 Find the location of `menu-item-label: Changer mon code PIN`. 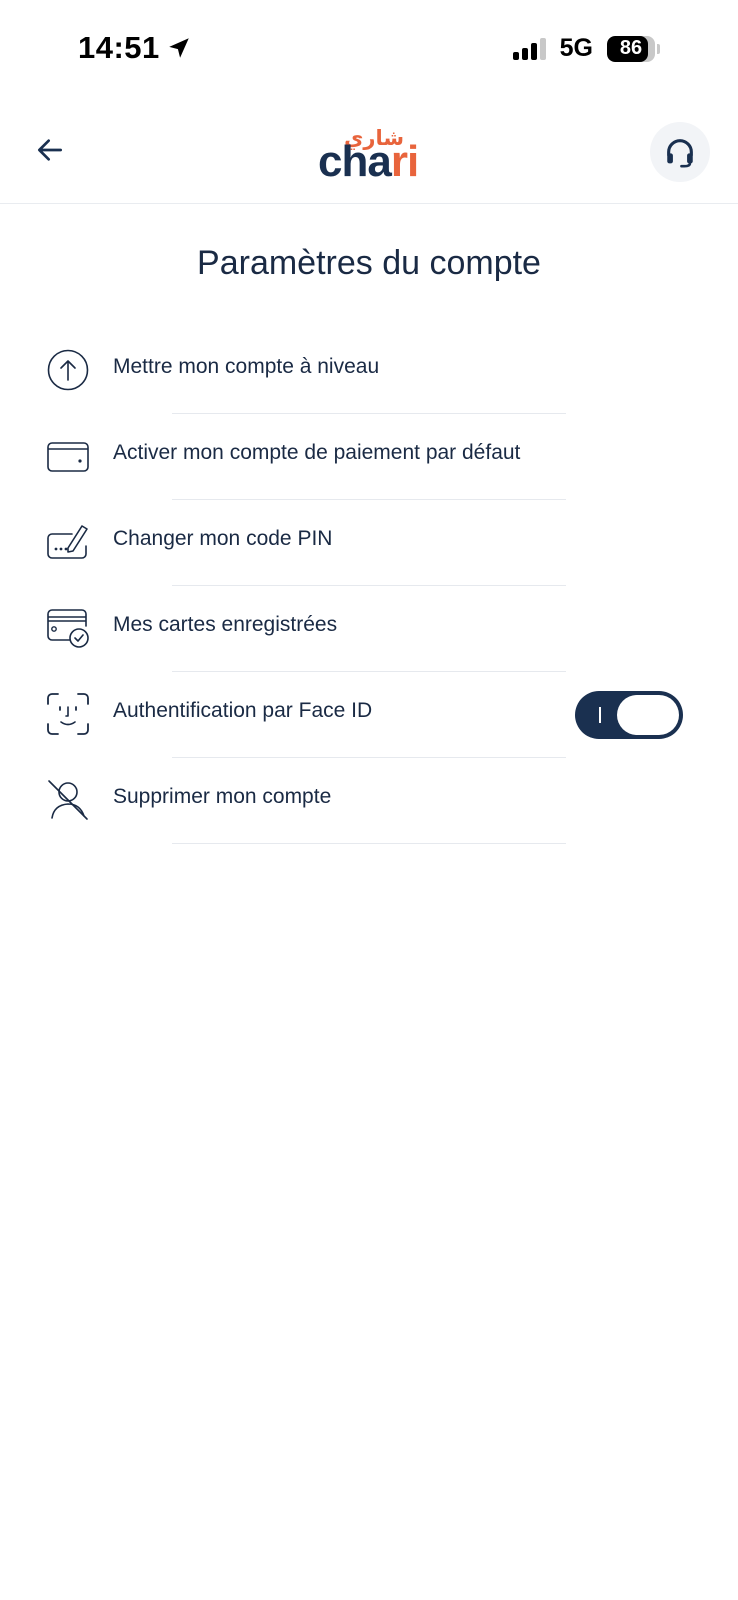

menu-item-label: Changer mon code PIN is located at coordinates (223, 538).